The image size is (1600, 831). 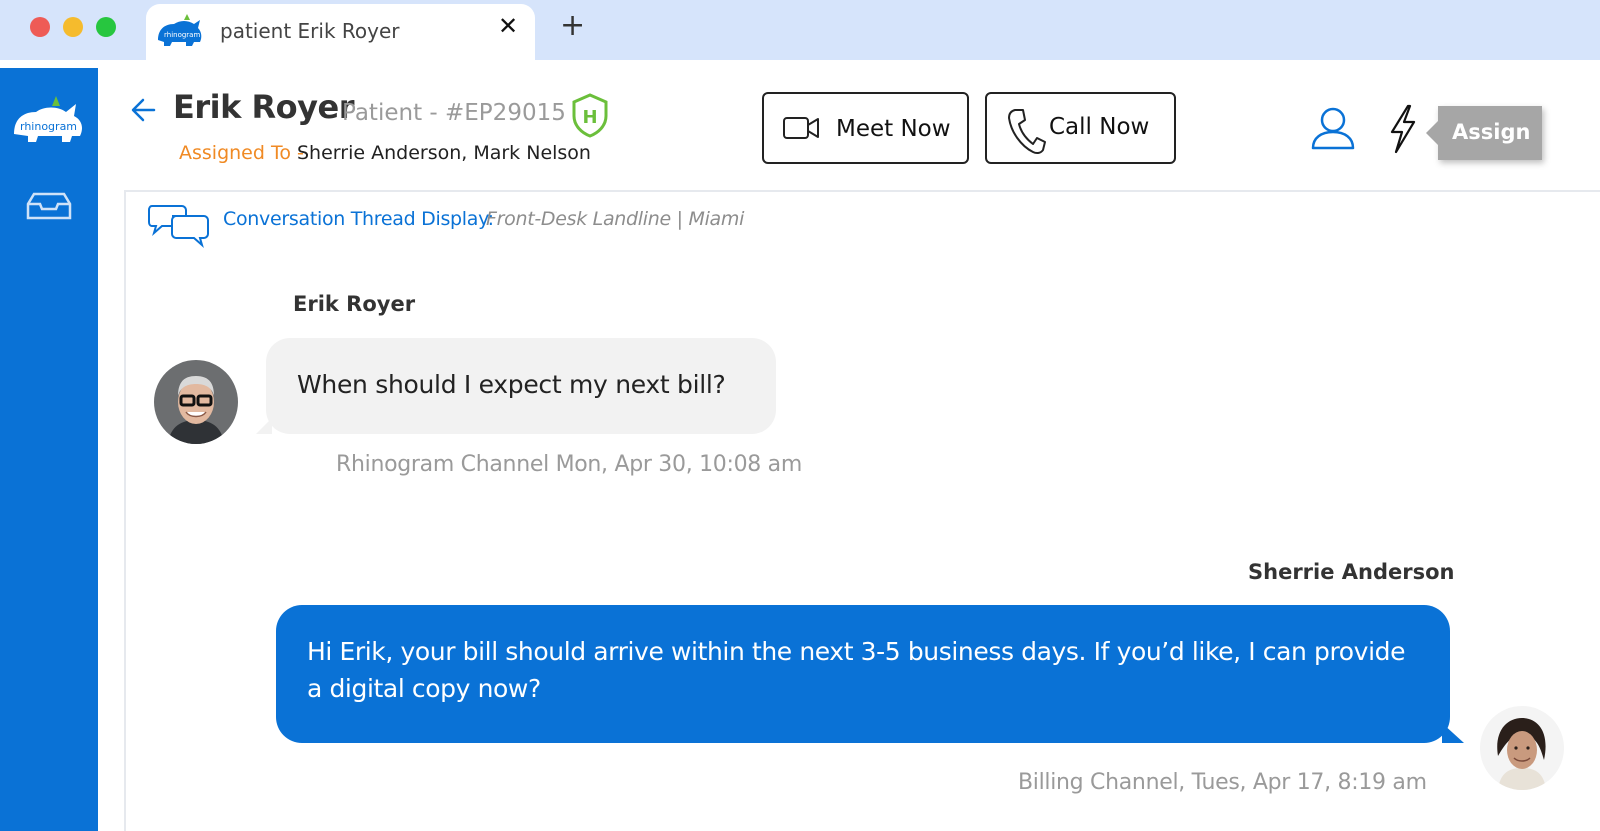 I want to click on new-tab-button: +, so click(x=572, y=25).